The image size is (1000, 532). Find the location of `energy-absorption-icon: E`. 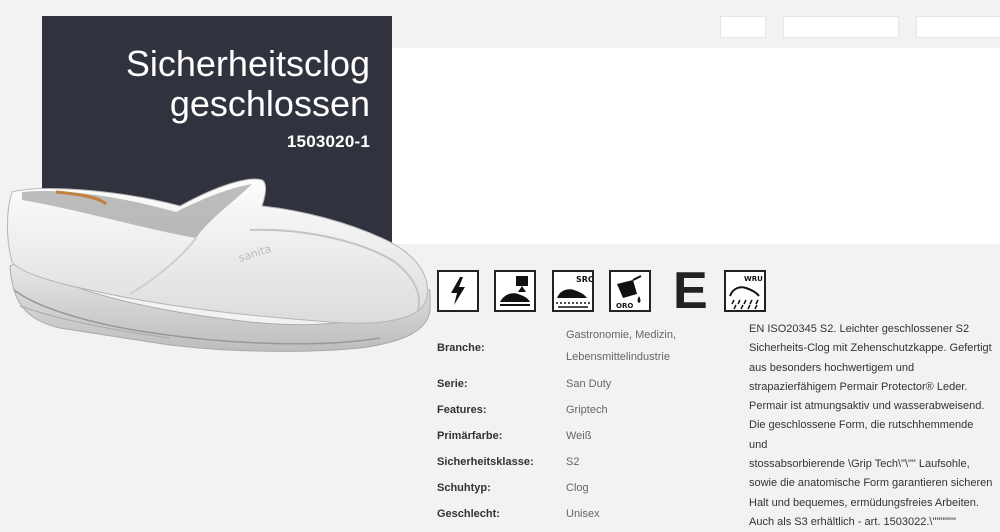

energy-absorption-icon: E is located at coordinates (693, 291).